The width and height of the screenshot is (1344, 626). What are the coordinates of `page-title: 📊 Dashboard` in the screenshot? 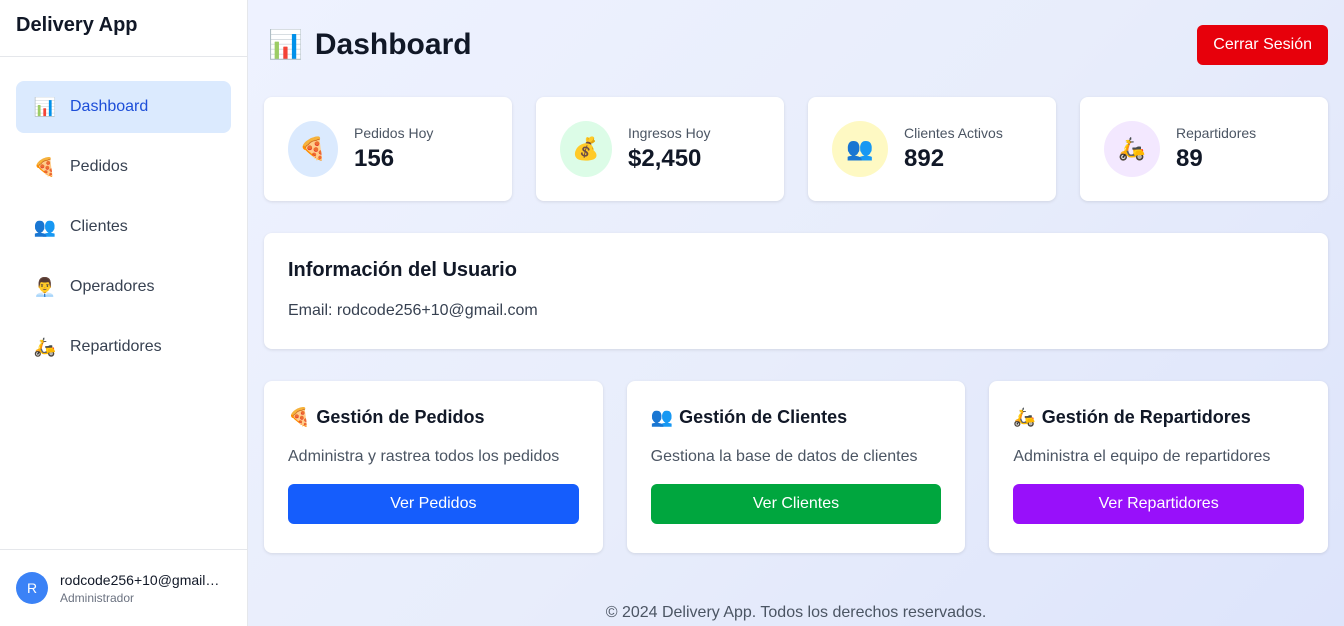 It's located at (370, 45).